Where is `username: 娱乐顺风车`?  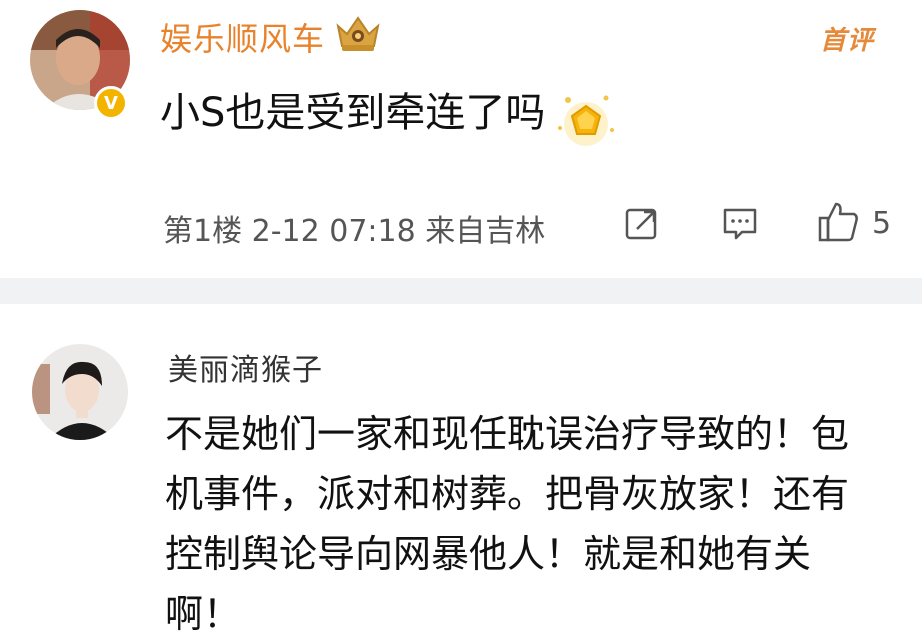 username: 娱乐顺风车 is located at coordinates (242, 37).